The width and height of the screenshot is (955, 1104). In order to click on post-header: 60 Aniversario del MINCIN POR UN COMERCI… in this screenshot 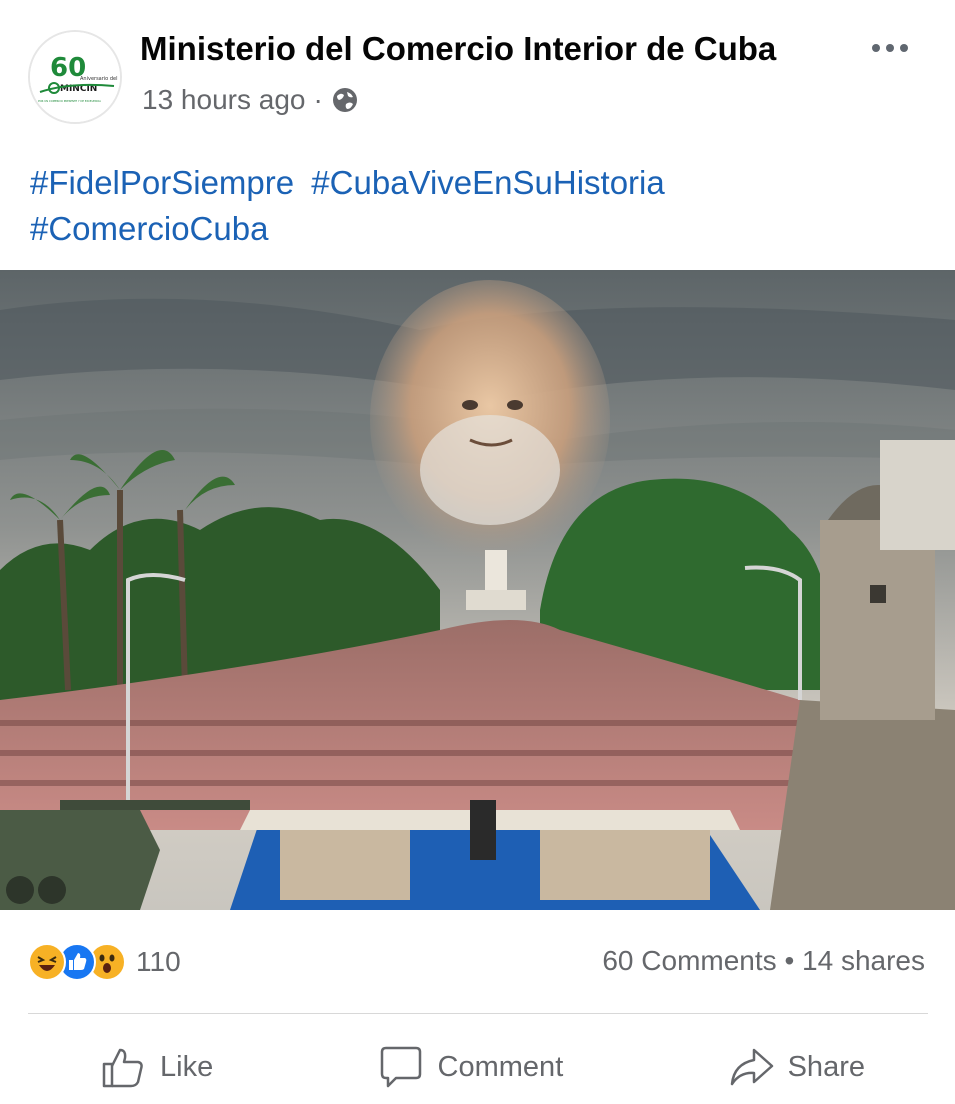, I will do `click(477, 70)`.